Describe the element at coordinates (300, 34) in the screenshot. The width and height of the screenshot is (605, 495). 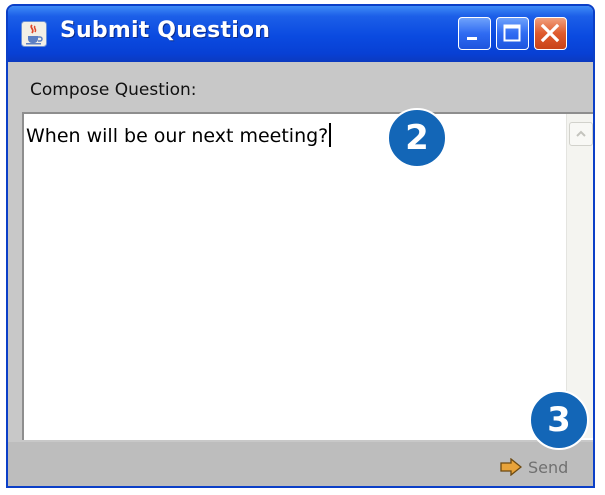
I see `title-bar: Submit Question` at that location.